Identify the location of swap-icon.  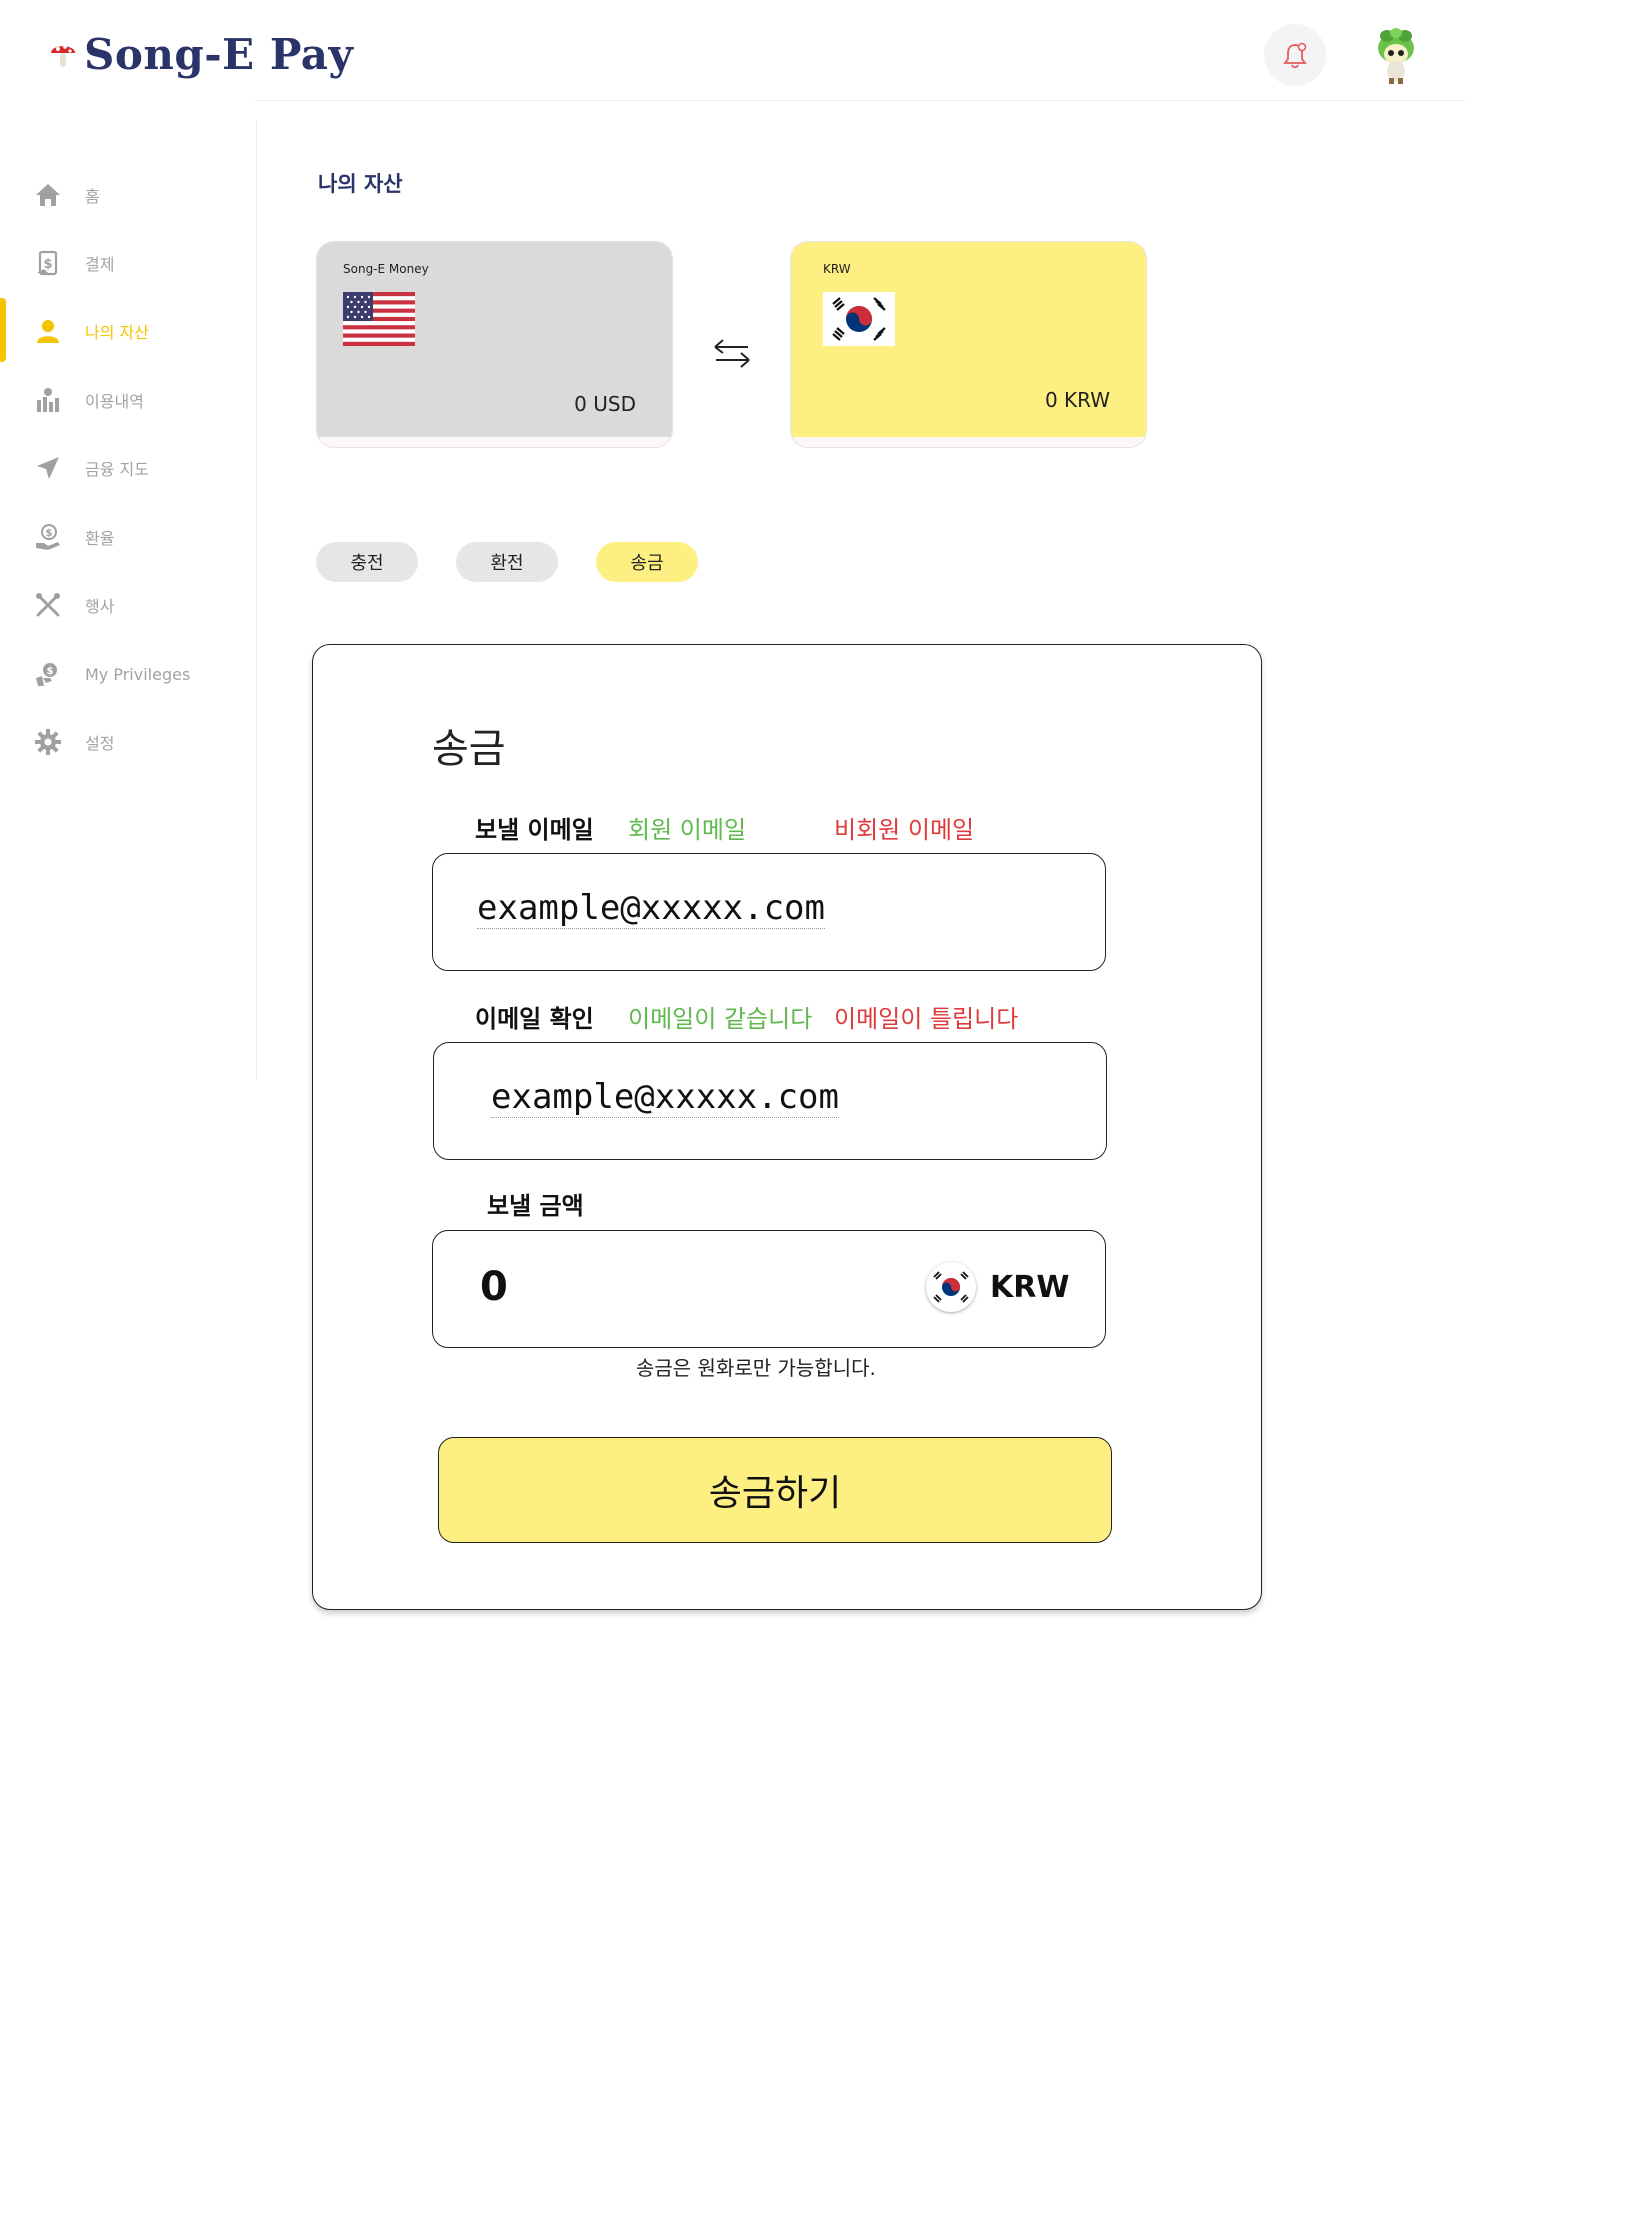
(732, 355).